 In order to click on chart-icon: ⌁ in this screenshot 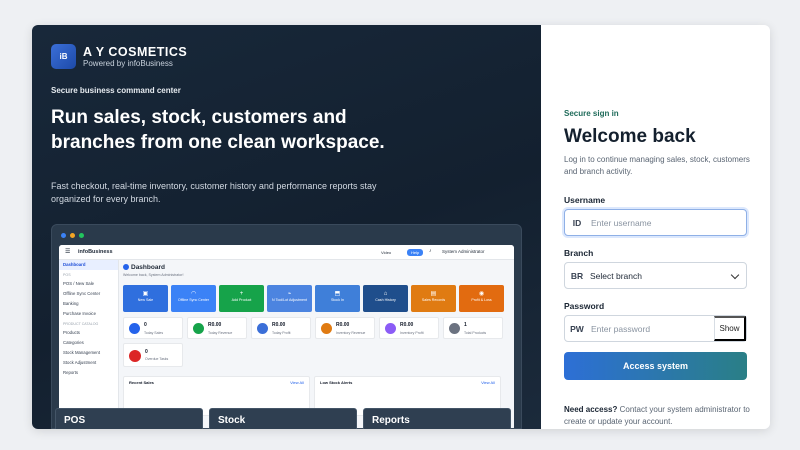, I will do `click(289, 294)`.